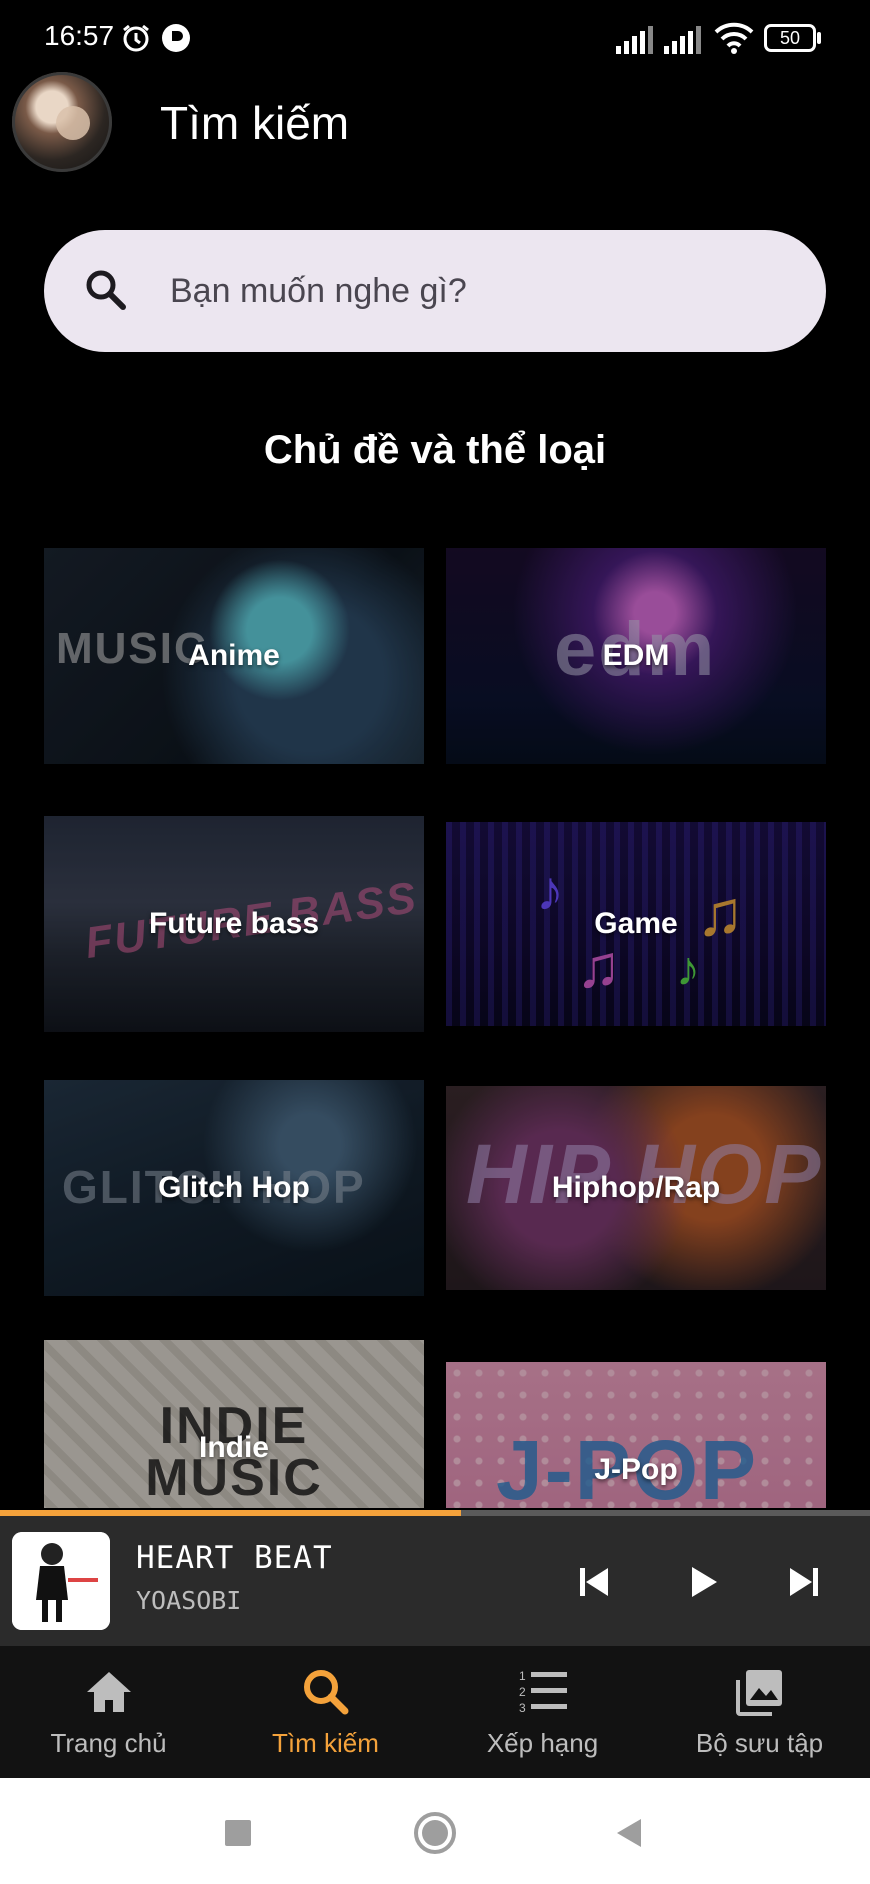 This screenshot has height=1884, width=870. What do you see at coordinates (522, 1692) in the screenshot?
I see `svg-text: 2` at bounding box center [522, 1692].